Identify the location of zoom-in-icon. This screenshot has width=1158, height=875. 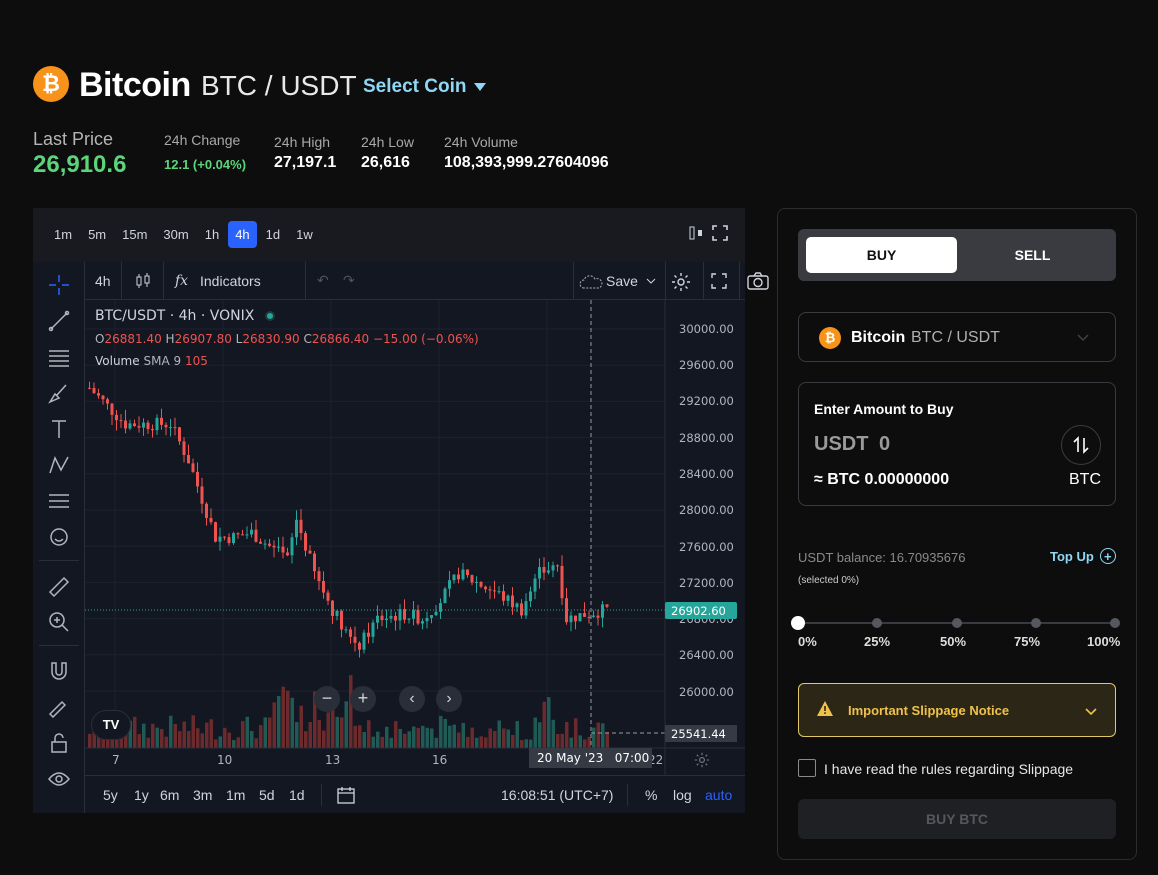
(59, 622).